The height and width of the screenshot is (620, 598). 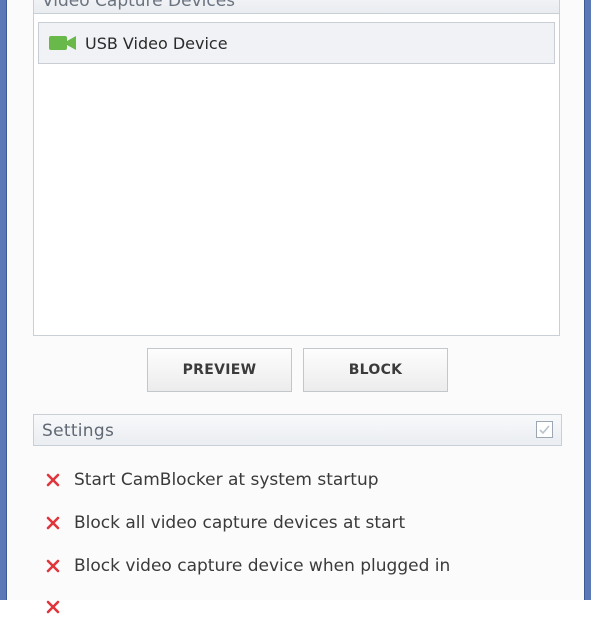 I want to click on devices-panel-header: Video Capture Devices, so click(x=296, y=7).